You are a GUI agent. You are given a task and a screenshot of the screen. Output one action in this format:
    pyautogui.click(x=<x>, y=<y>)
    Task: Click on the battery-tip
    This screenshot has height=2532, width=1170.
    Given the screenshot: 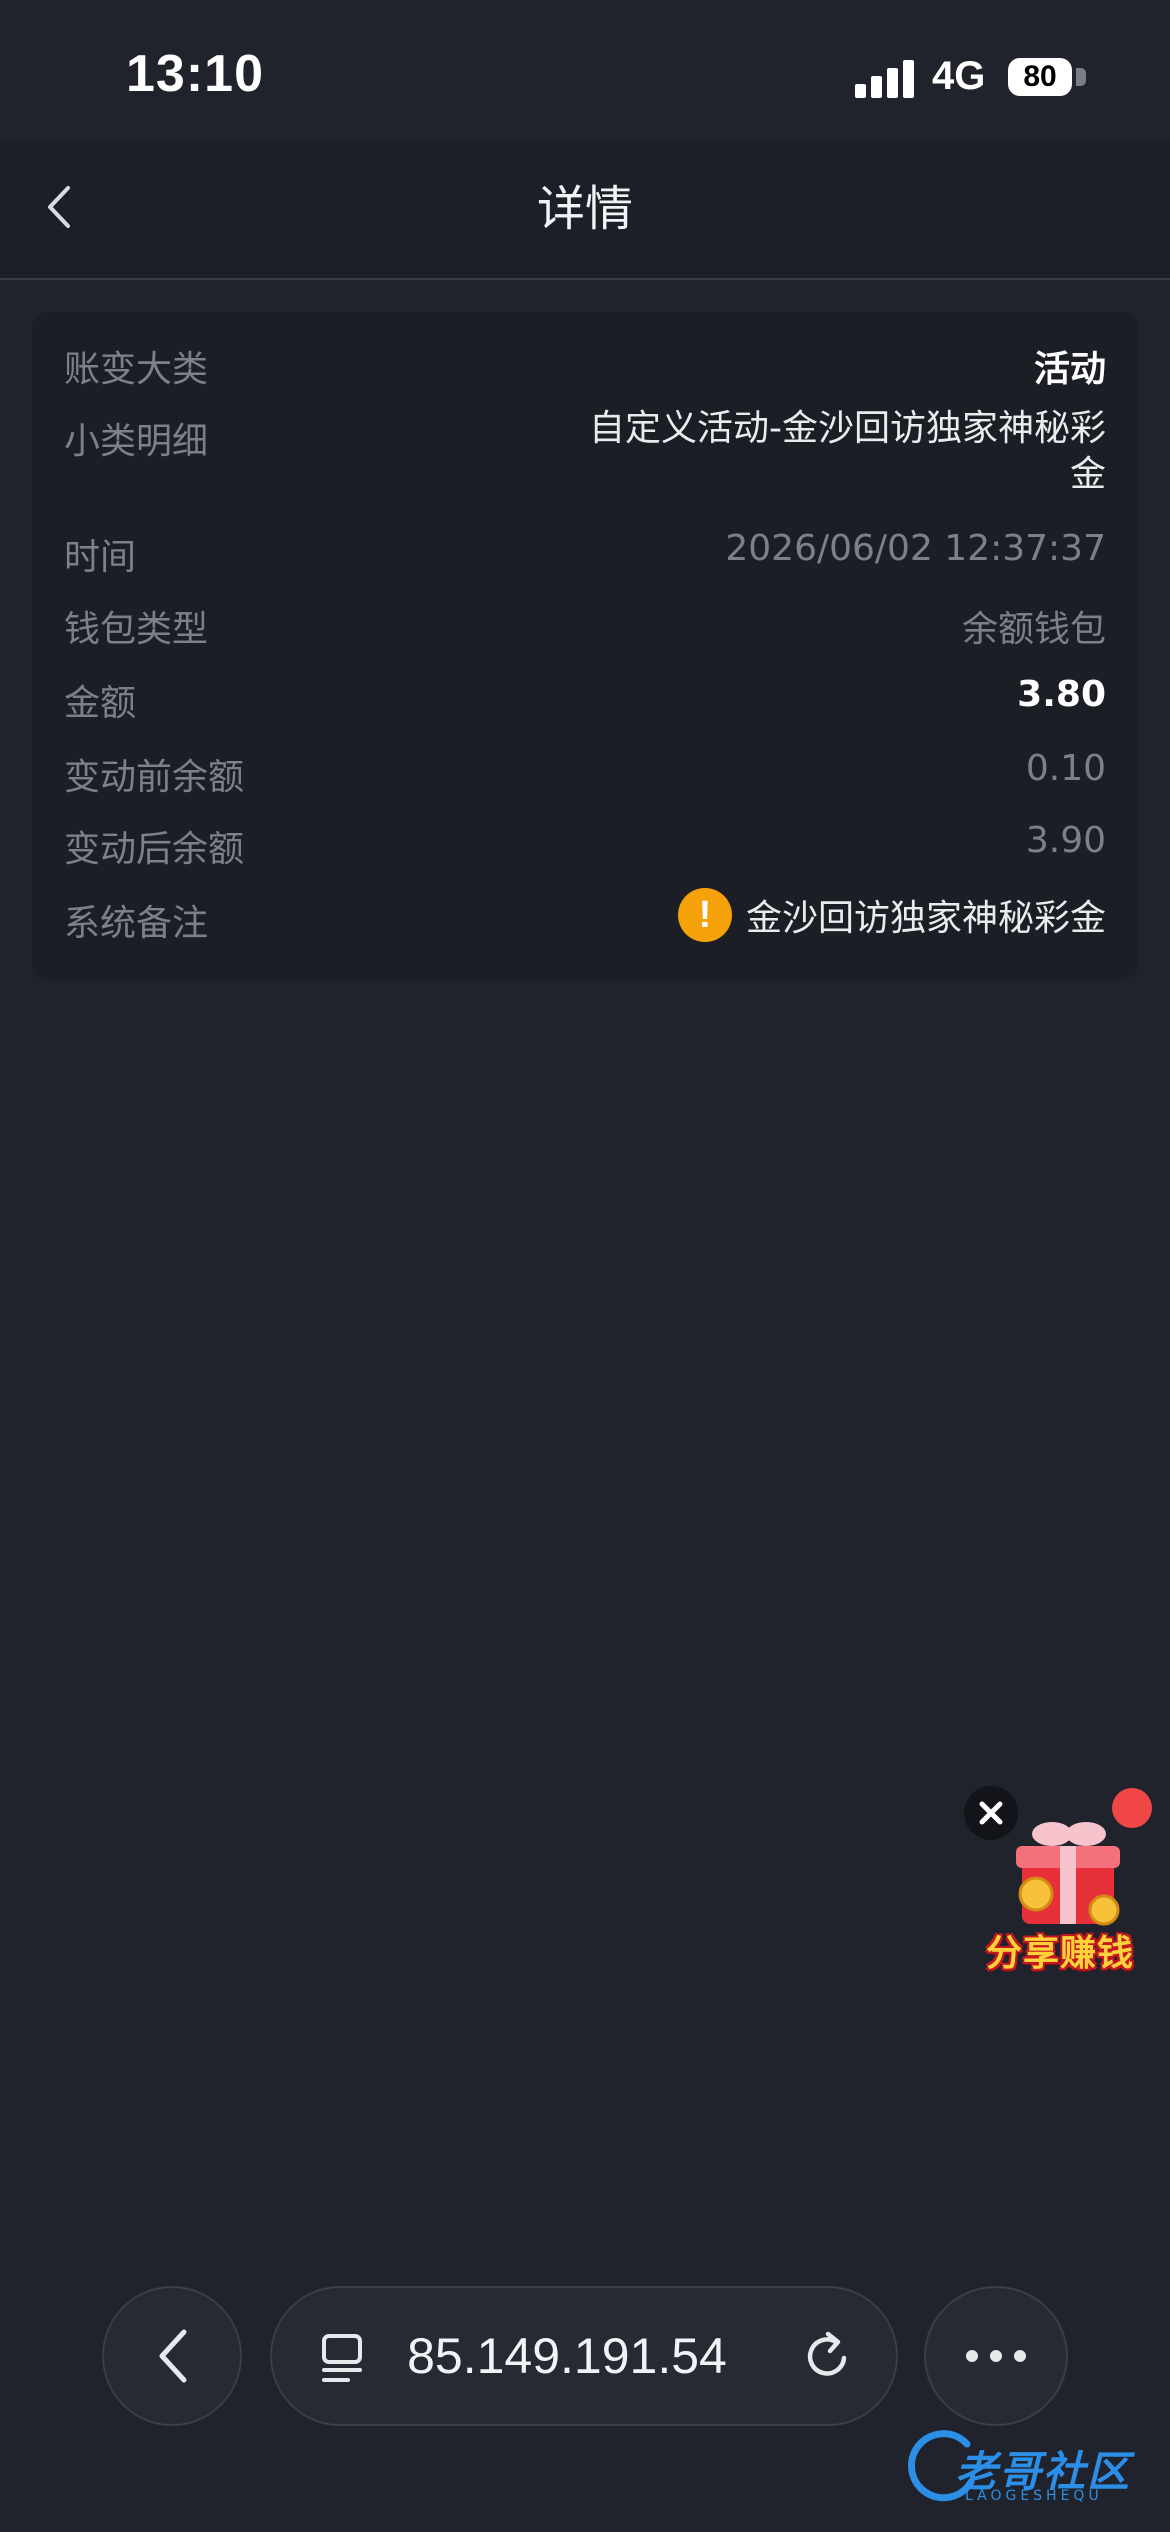 What is the action you would take?
    pyautogui.click(x=1081, y=77)
    